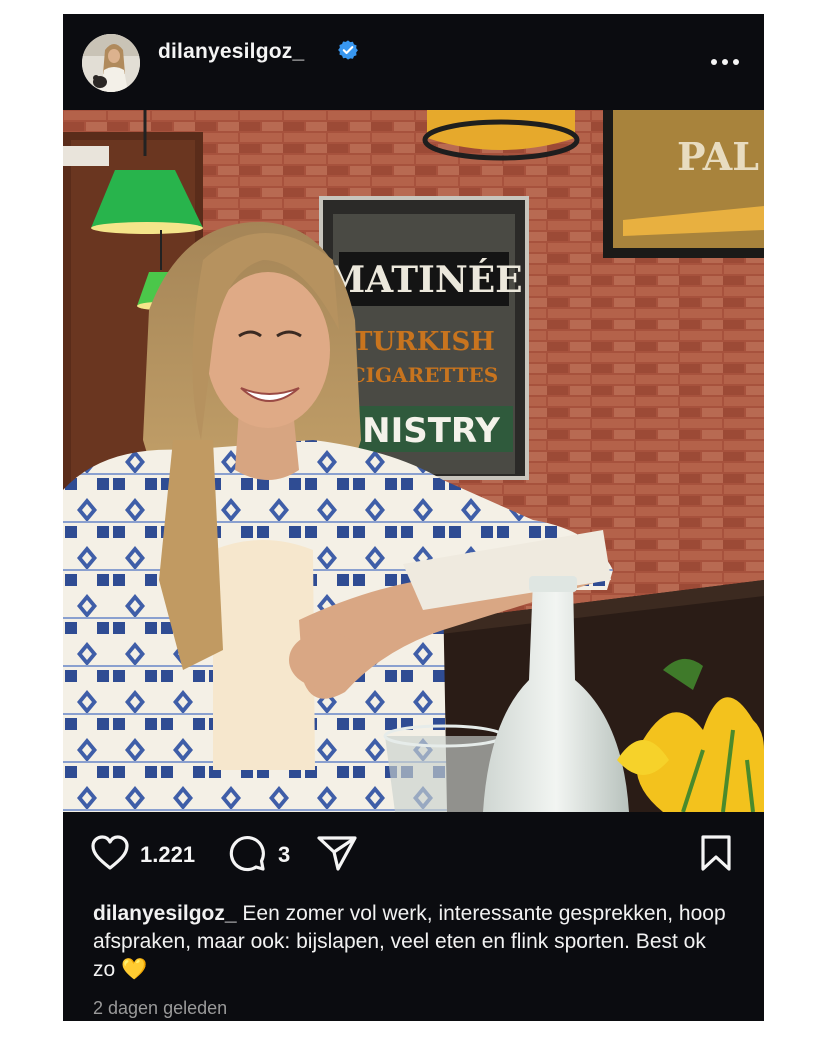 Image resolution: width=828 pixels, height=1051 pixels. Describe the element at coordinates (716, 853) in the screenshot. I see `bookmark-icon` at that location.